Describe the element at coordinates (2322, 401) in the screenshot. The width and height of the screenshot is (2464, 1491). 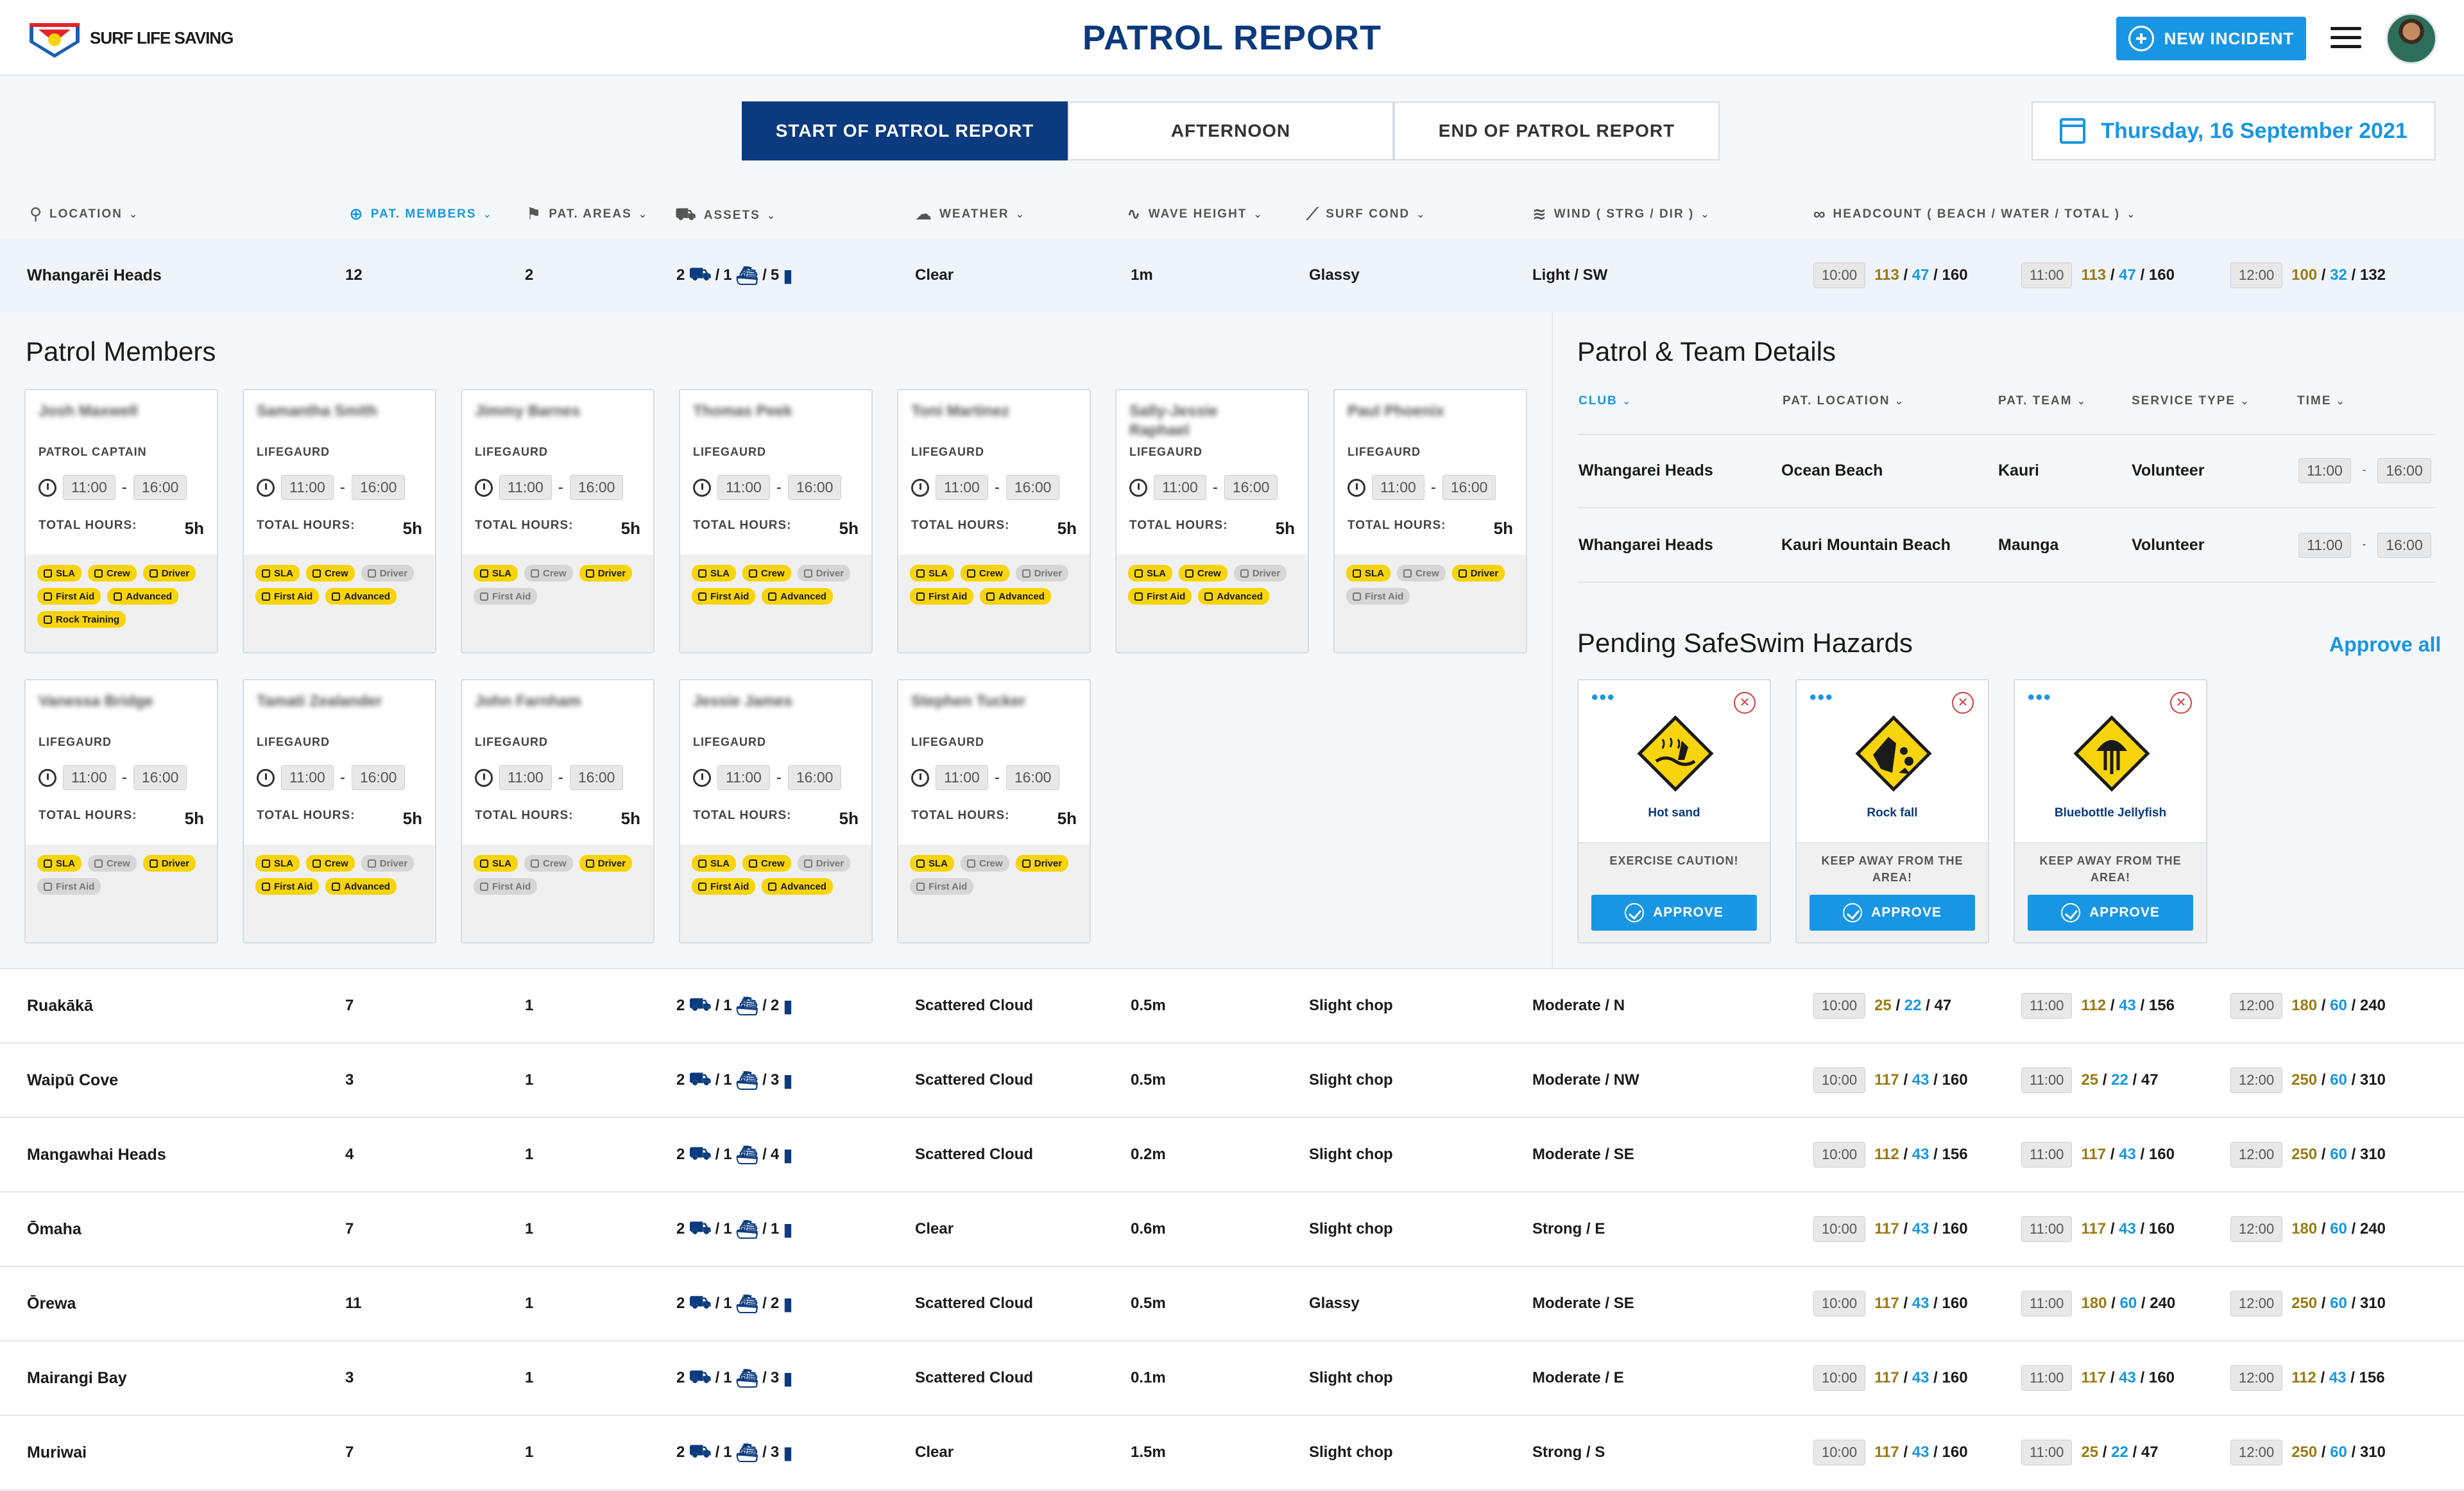
I see `header-time: TIME ⌄` at that location.